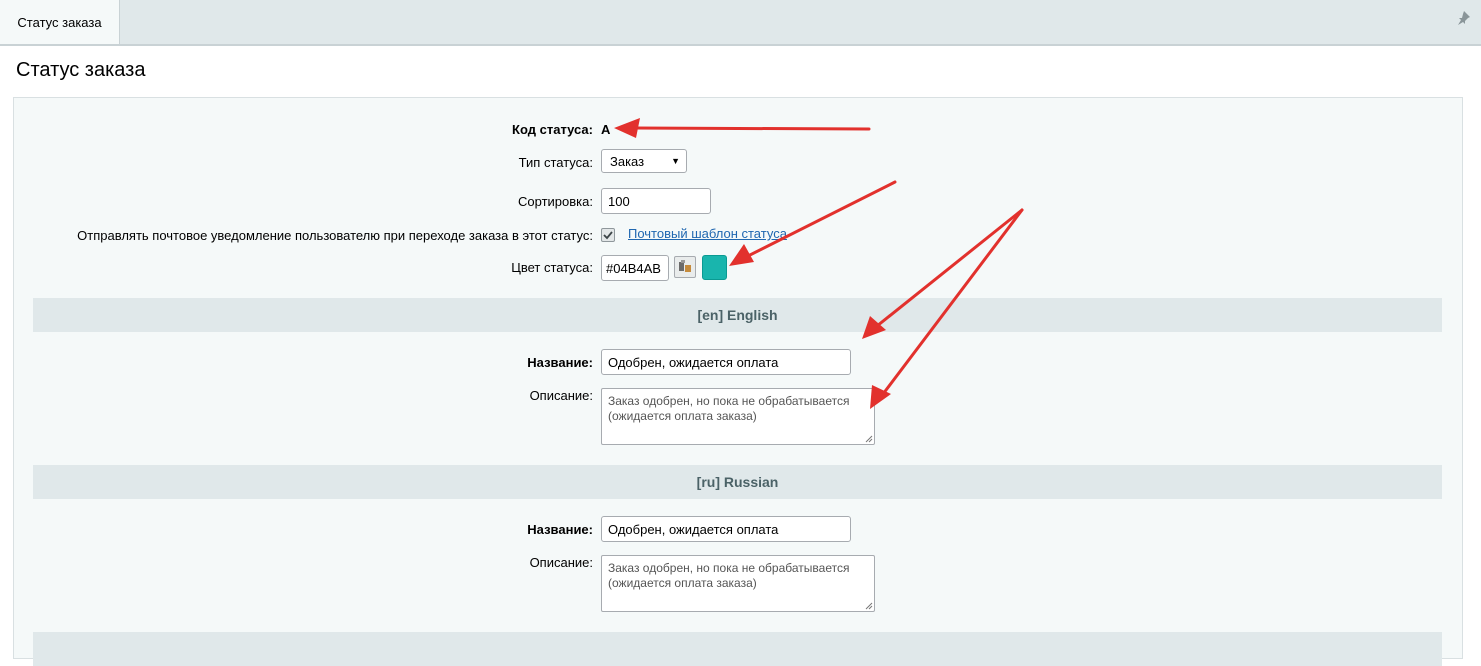  What do you see at coordinates (560, 529) in the screenshot?
I see `name-label-ru: Название:` at bounding box center [560, 529].